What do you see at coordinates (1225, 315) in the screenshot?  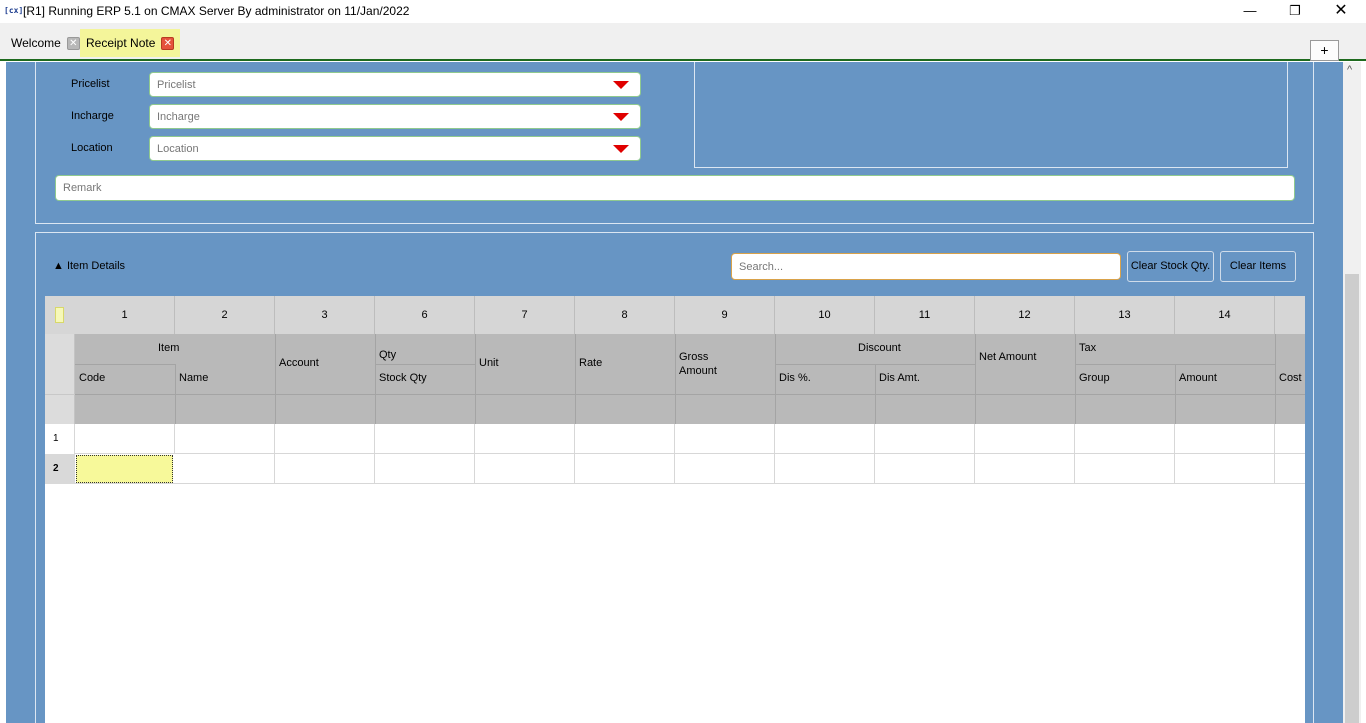 I see `col-number: 14` at bounding box center [1225, 315].